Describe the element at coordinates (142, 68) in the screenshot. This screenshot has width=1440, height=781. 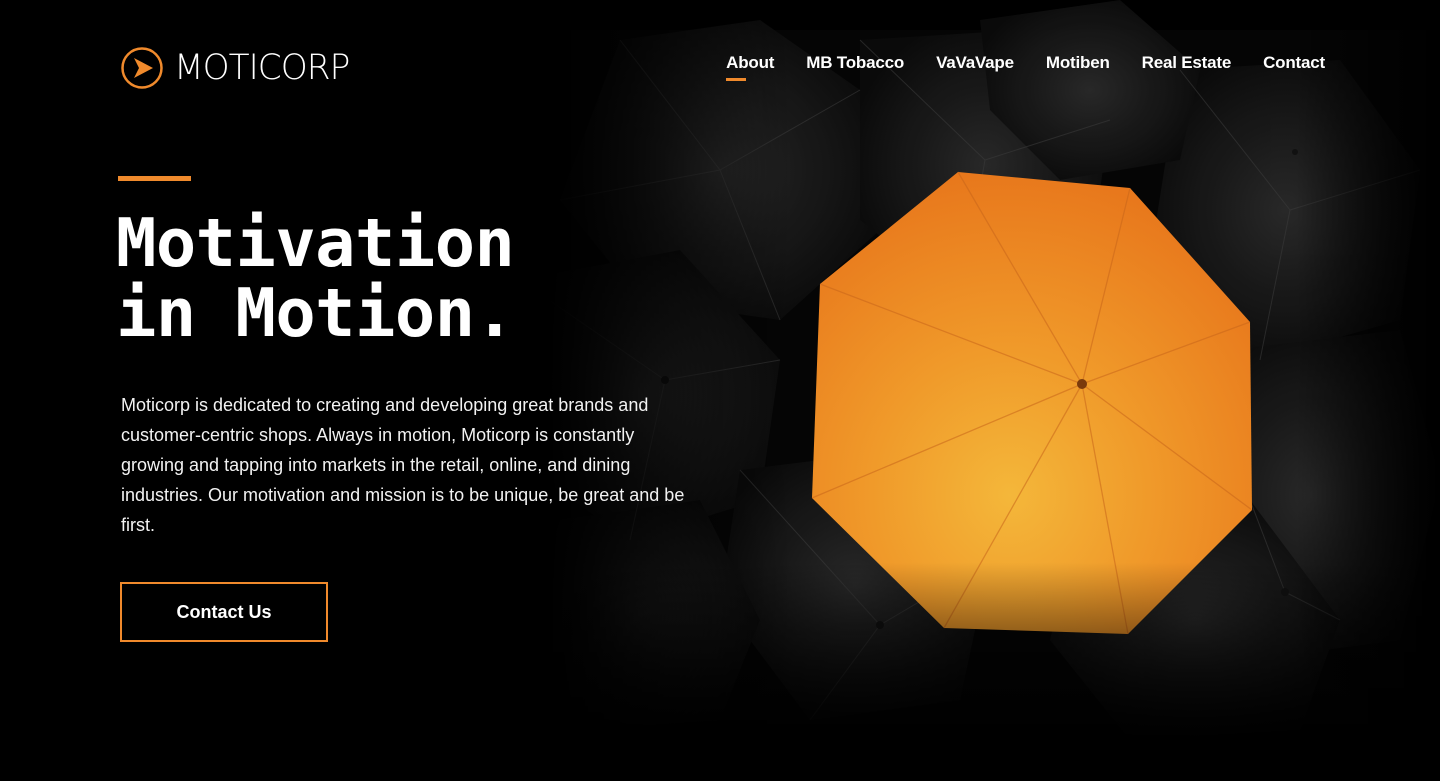
I see `chevron-arrow-circle-icon` at that location.